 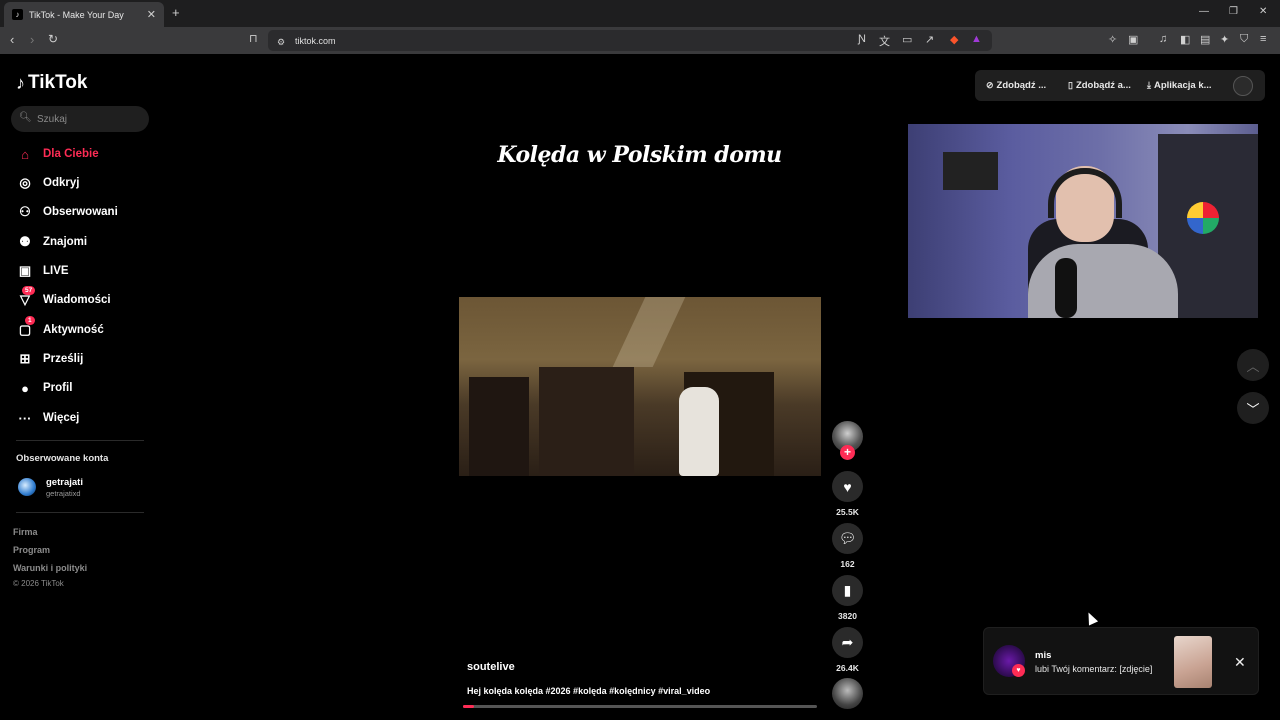 I want to click on forward-icon: ›, so click(x=32, y=39).